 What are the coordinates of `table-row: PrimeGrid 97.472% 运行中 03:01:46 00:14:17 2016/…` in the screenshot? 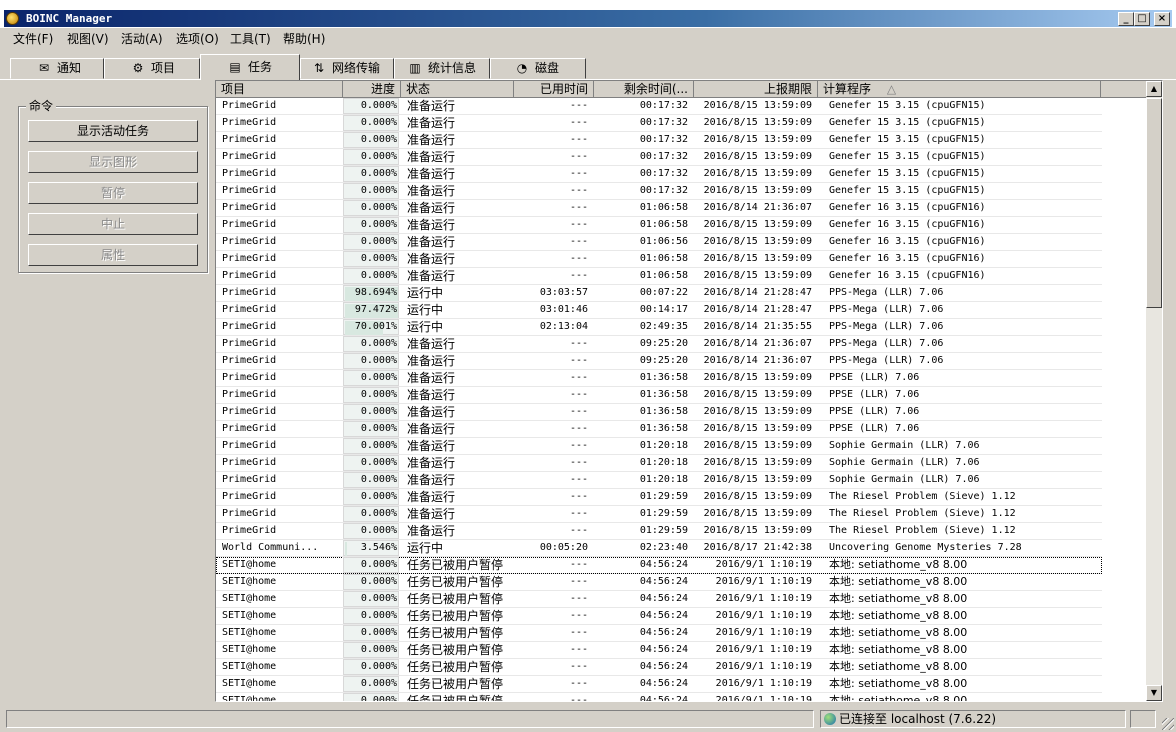 It's located at (659, 310).